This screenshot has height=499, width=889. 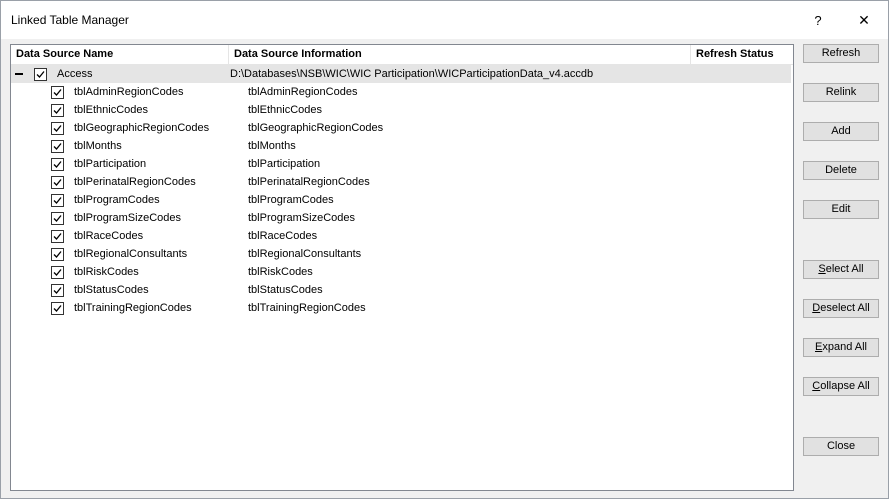 What do you see at coordinates (841, 209) in the screenshot?
I see `edit-button: Edit` at bounding box center [841, 209].